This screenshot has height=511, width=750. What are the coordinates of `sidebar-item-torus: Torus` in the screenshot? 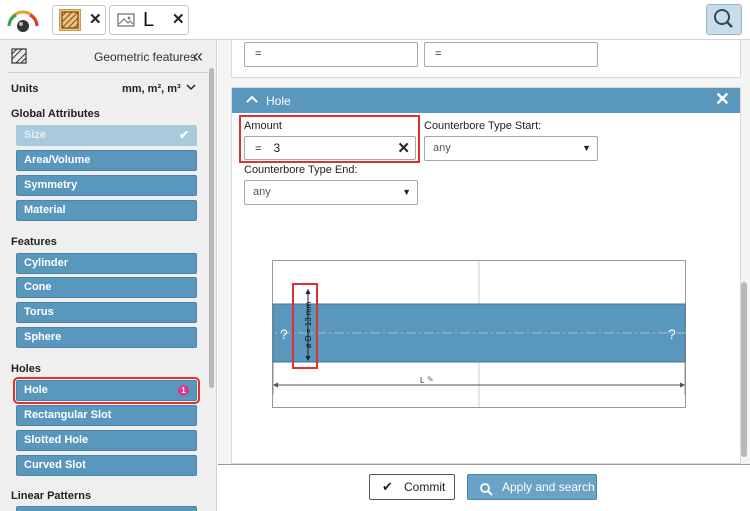 It's located at (106, 312).